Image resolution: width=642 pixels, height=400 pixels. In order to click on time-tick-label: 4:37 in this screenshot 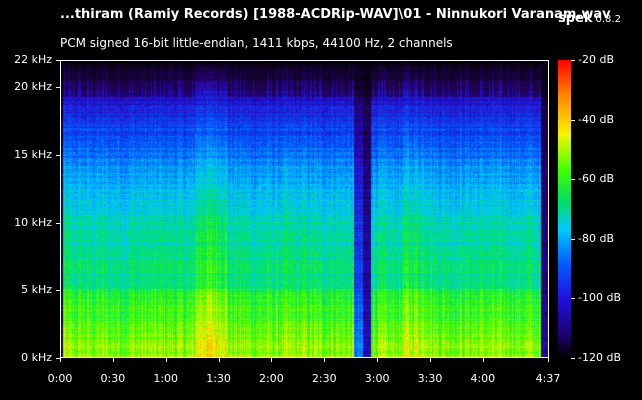, I will do `click(548, 378)`.